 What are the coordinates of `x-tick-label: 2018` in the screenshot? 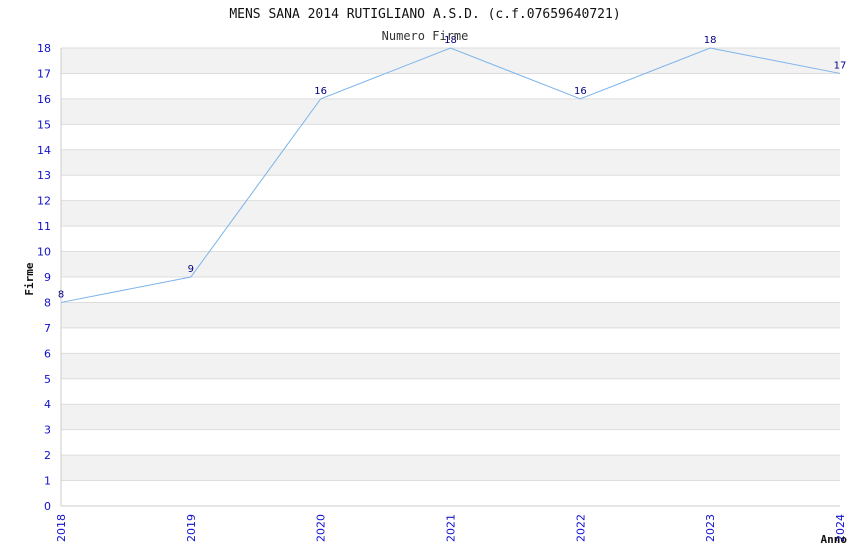 It's located at (61, 528).